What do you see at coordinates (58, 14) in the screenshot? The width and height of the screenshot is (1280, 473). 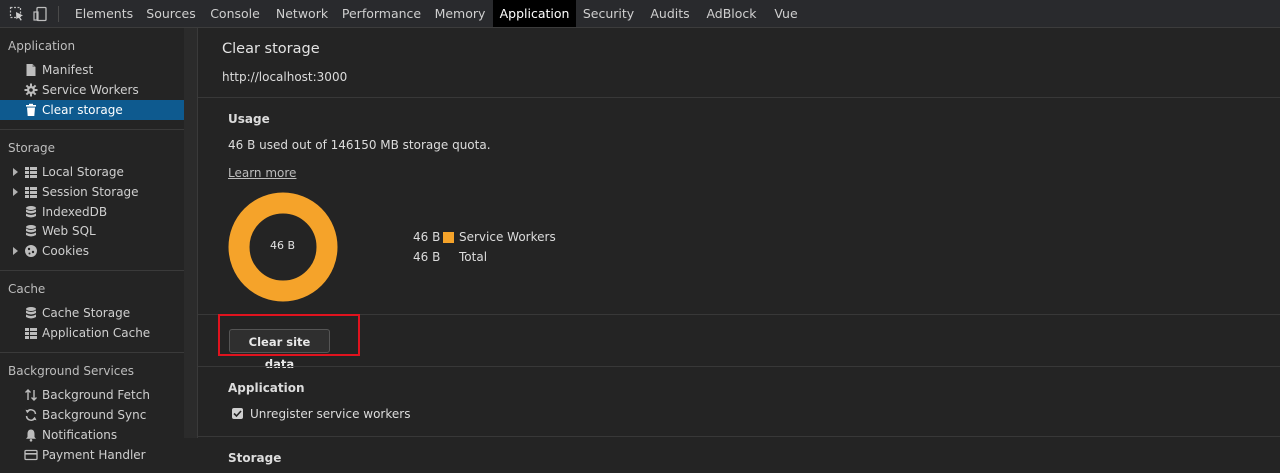 I see `toolbar-separator` at bounding box center [58, 14].